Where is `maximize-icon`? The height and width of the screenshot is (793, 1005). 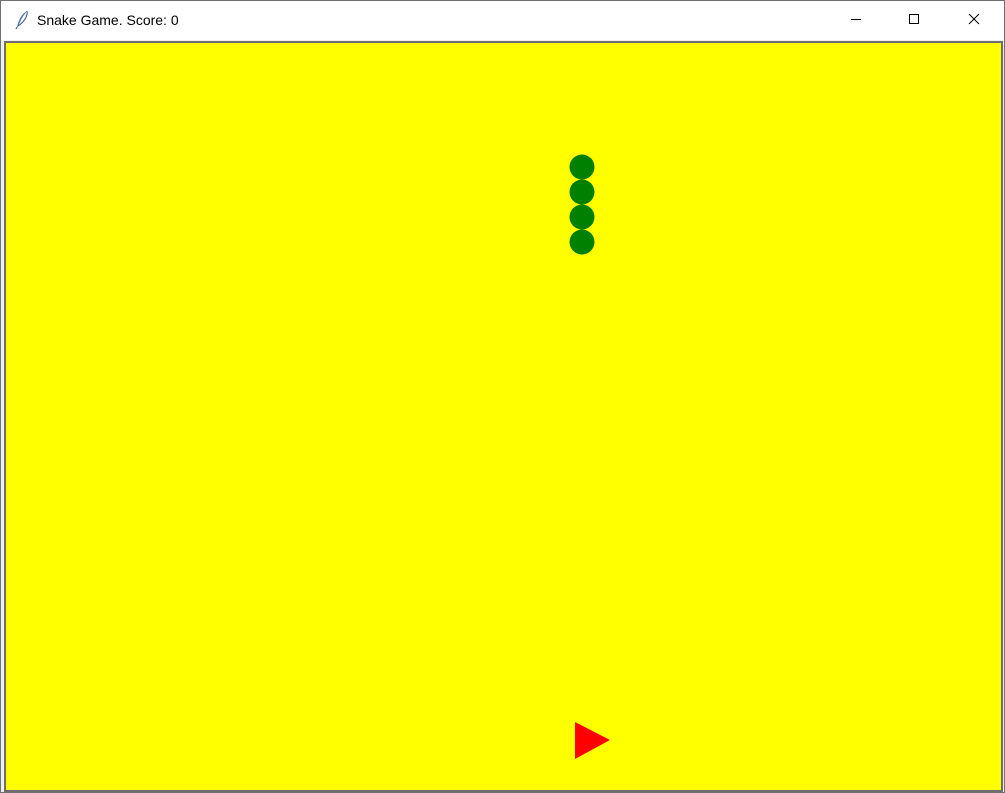 maximize-icon is located at coordinates (914, 21).